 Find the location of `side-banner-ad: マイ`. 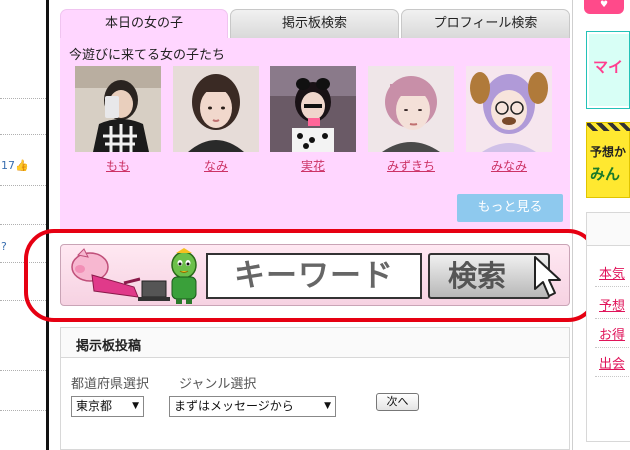

side-banner-ad: マイ is located at coordinates (608, 70).